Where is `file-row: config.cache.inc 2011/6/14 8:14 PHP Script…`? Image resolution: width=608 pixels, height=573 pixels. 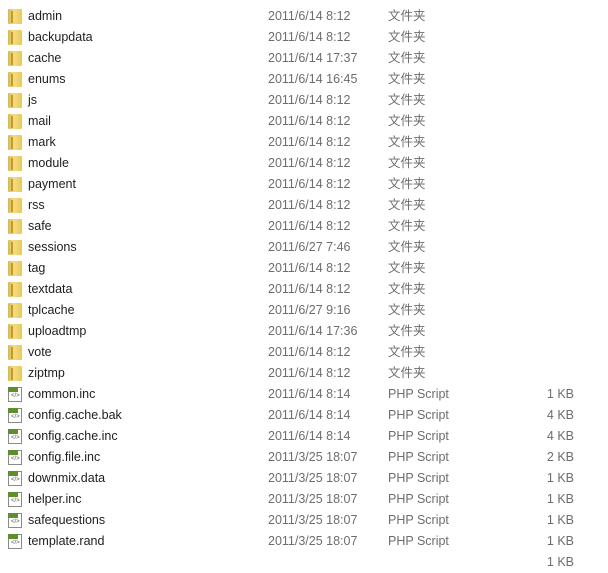
file-row: config.cache.inc 2011/6/14 8:14 PHP Script… is located at coordinates (304, 436).